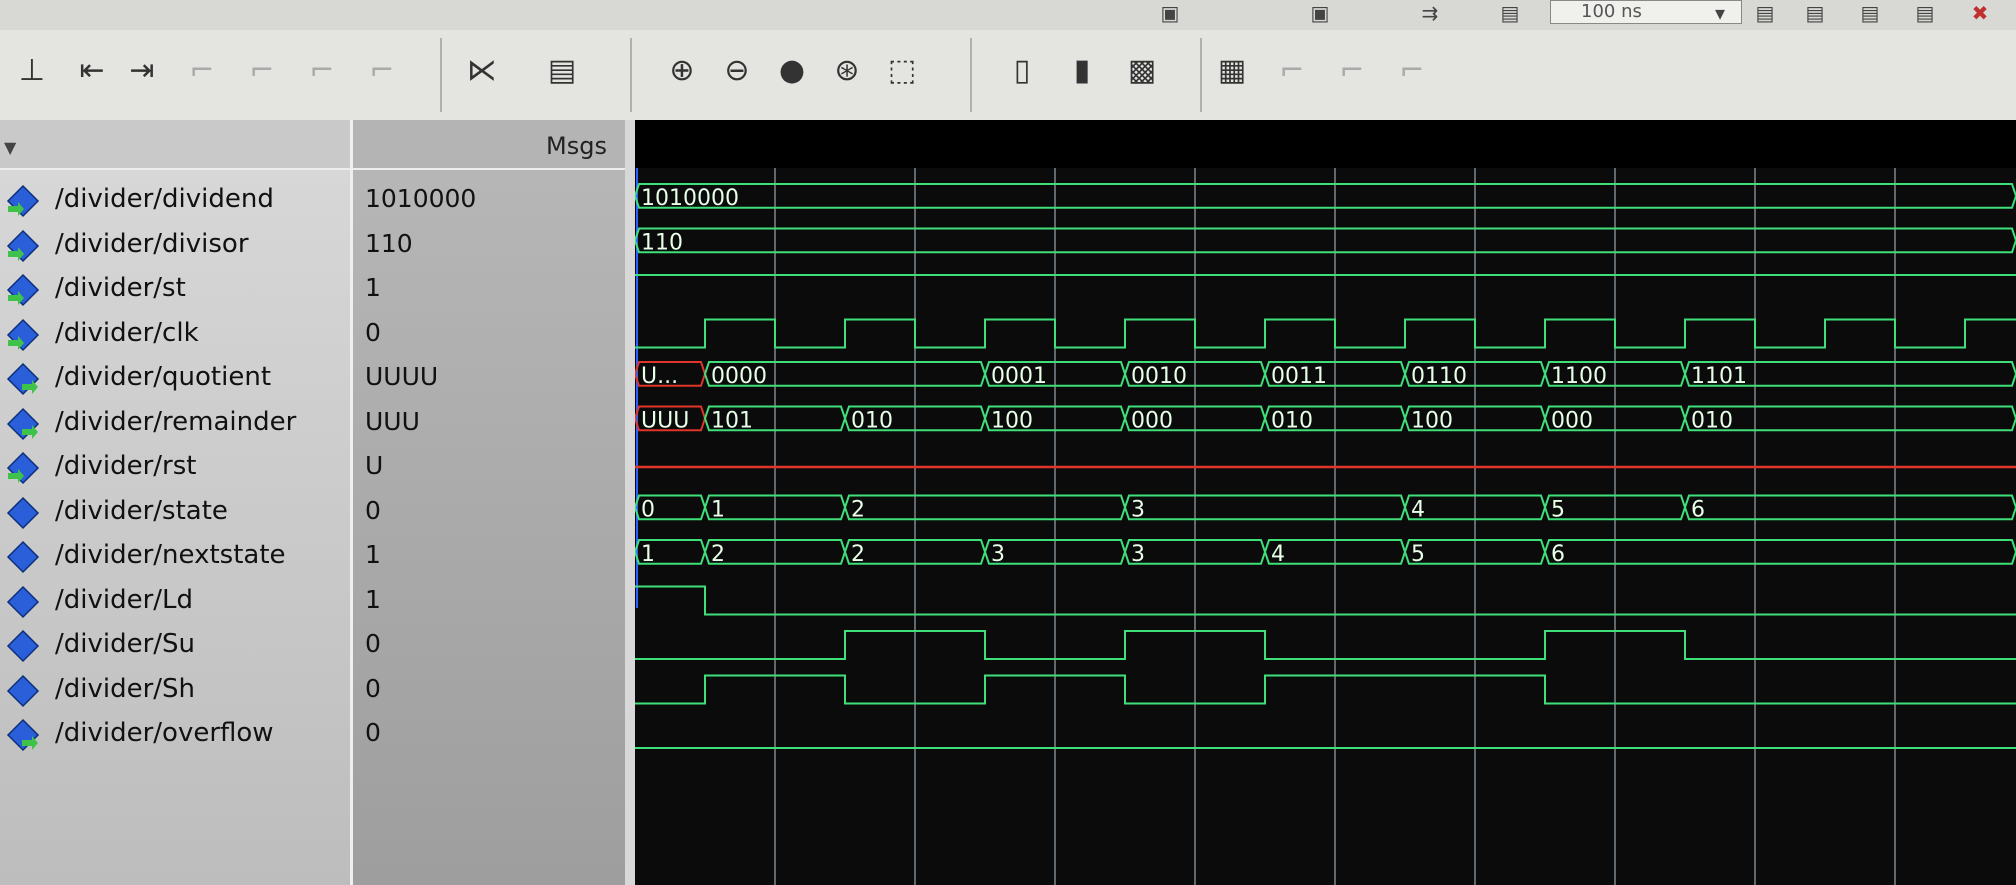 This screenshot has height=885, width=2016. I want to click on signal-name: /divider/dividend, so click(164, 199).